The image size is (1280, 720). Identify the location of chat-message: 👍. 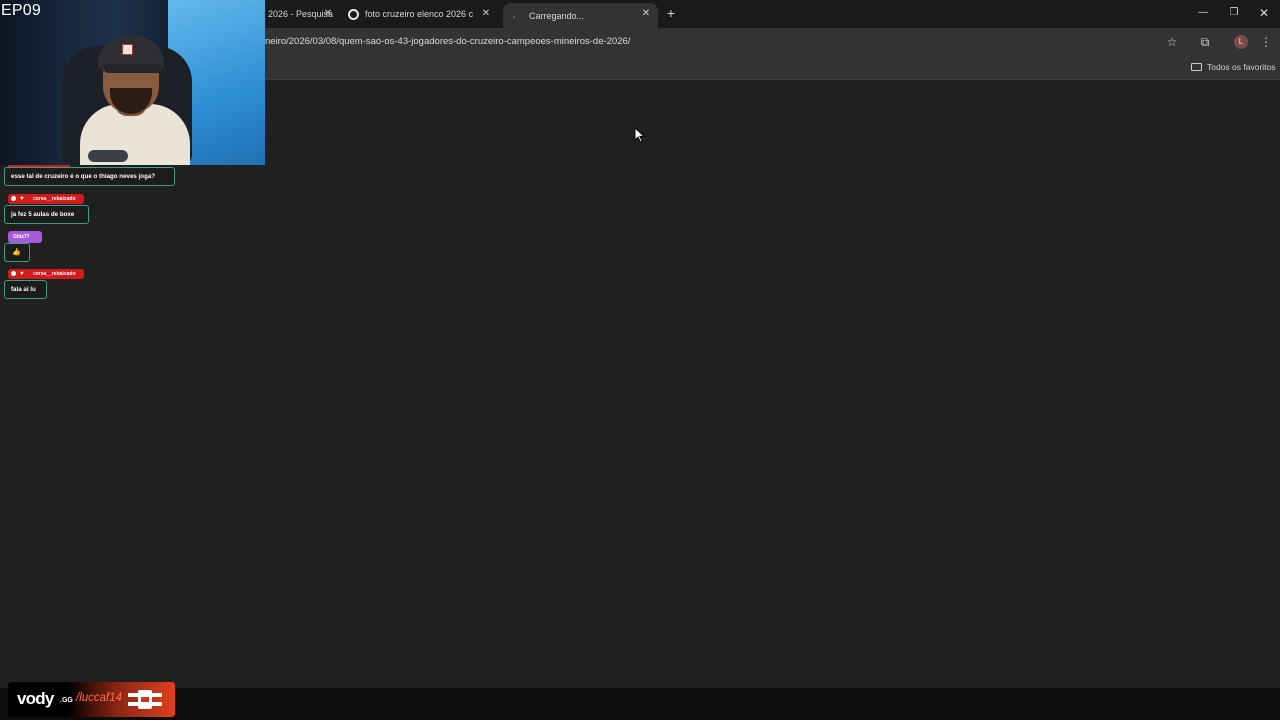
(17, 252).